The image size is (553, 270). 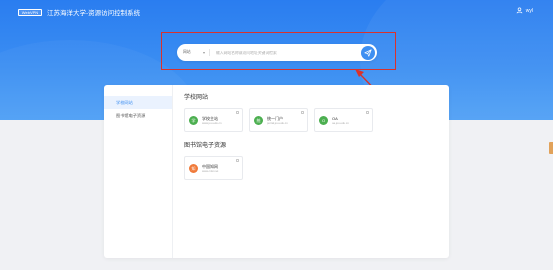 I want to click on resource-card: 学 学校主站 www.jou.edu.cn, so click(x=213, y=120).